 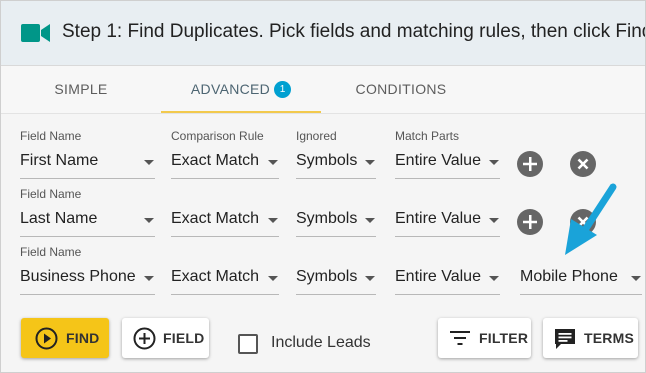 I want to click on extra-field-value: Mobile Phone, so click(x=569, y=276).